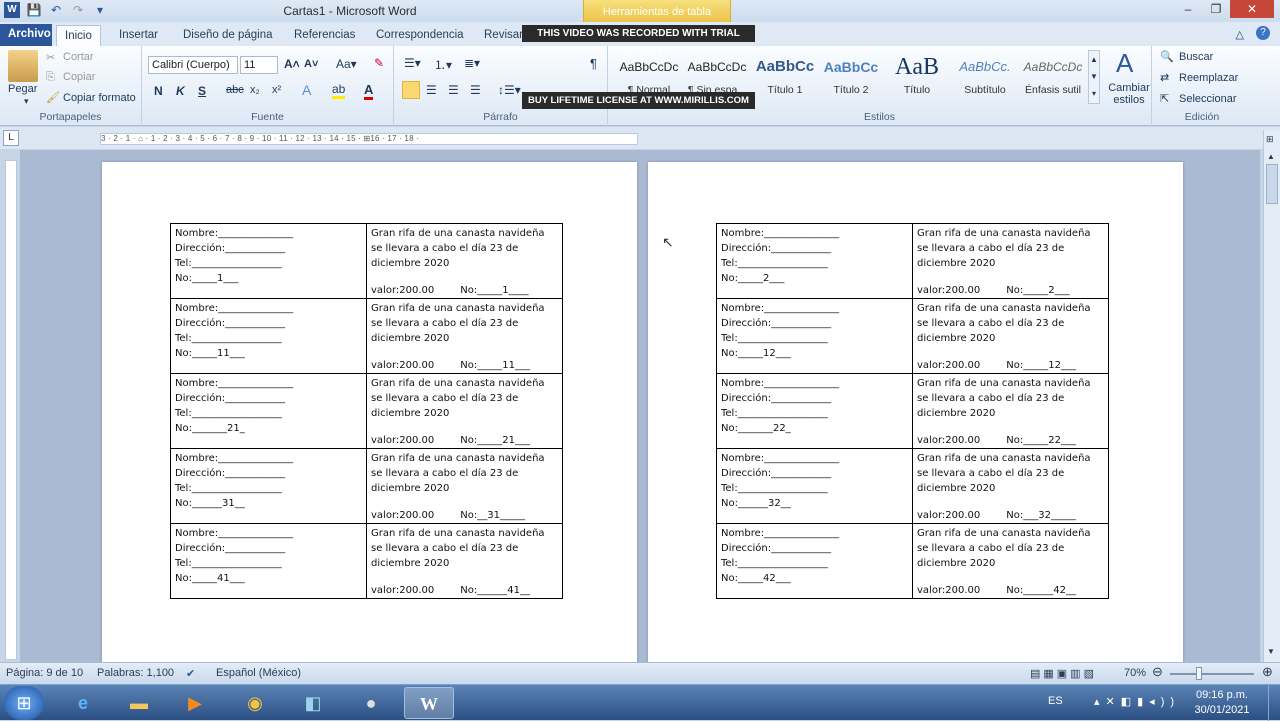  What do you see at coordinates (22, 89) in the screenshot?
I see `paste-button: Pegar` at bounding box center [22, 89].